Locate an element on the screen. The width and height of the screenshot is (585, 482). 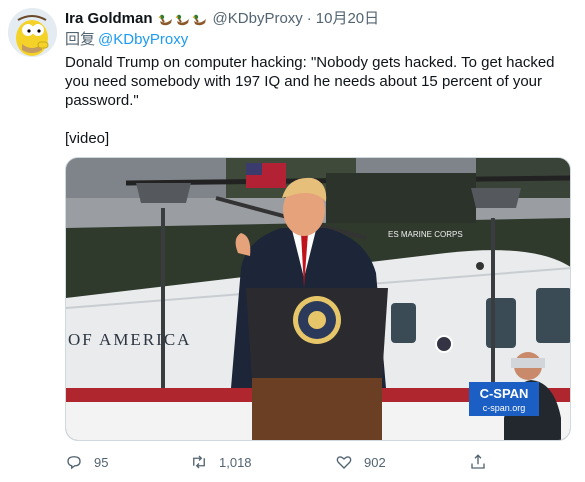
helicopter-text: OF AMERICA is located at coordinates (129, 339).